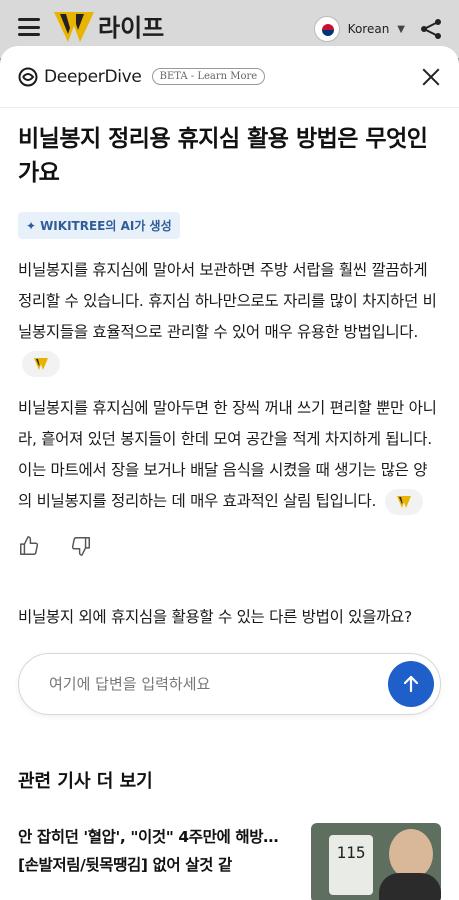 This screenshot has height=900, width=459. Describe the element at coordinates (106, 226) in the screenshot. I see `ai-badge-label: WIKITREE의 AI가 생성` at that location.